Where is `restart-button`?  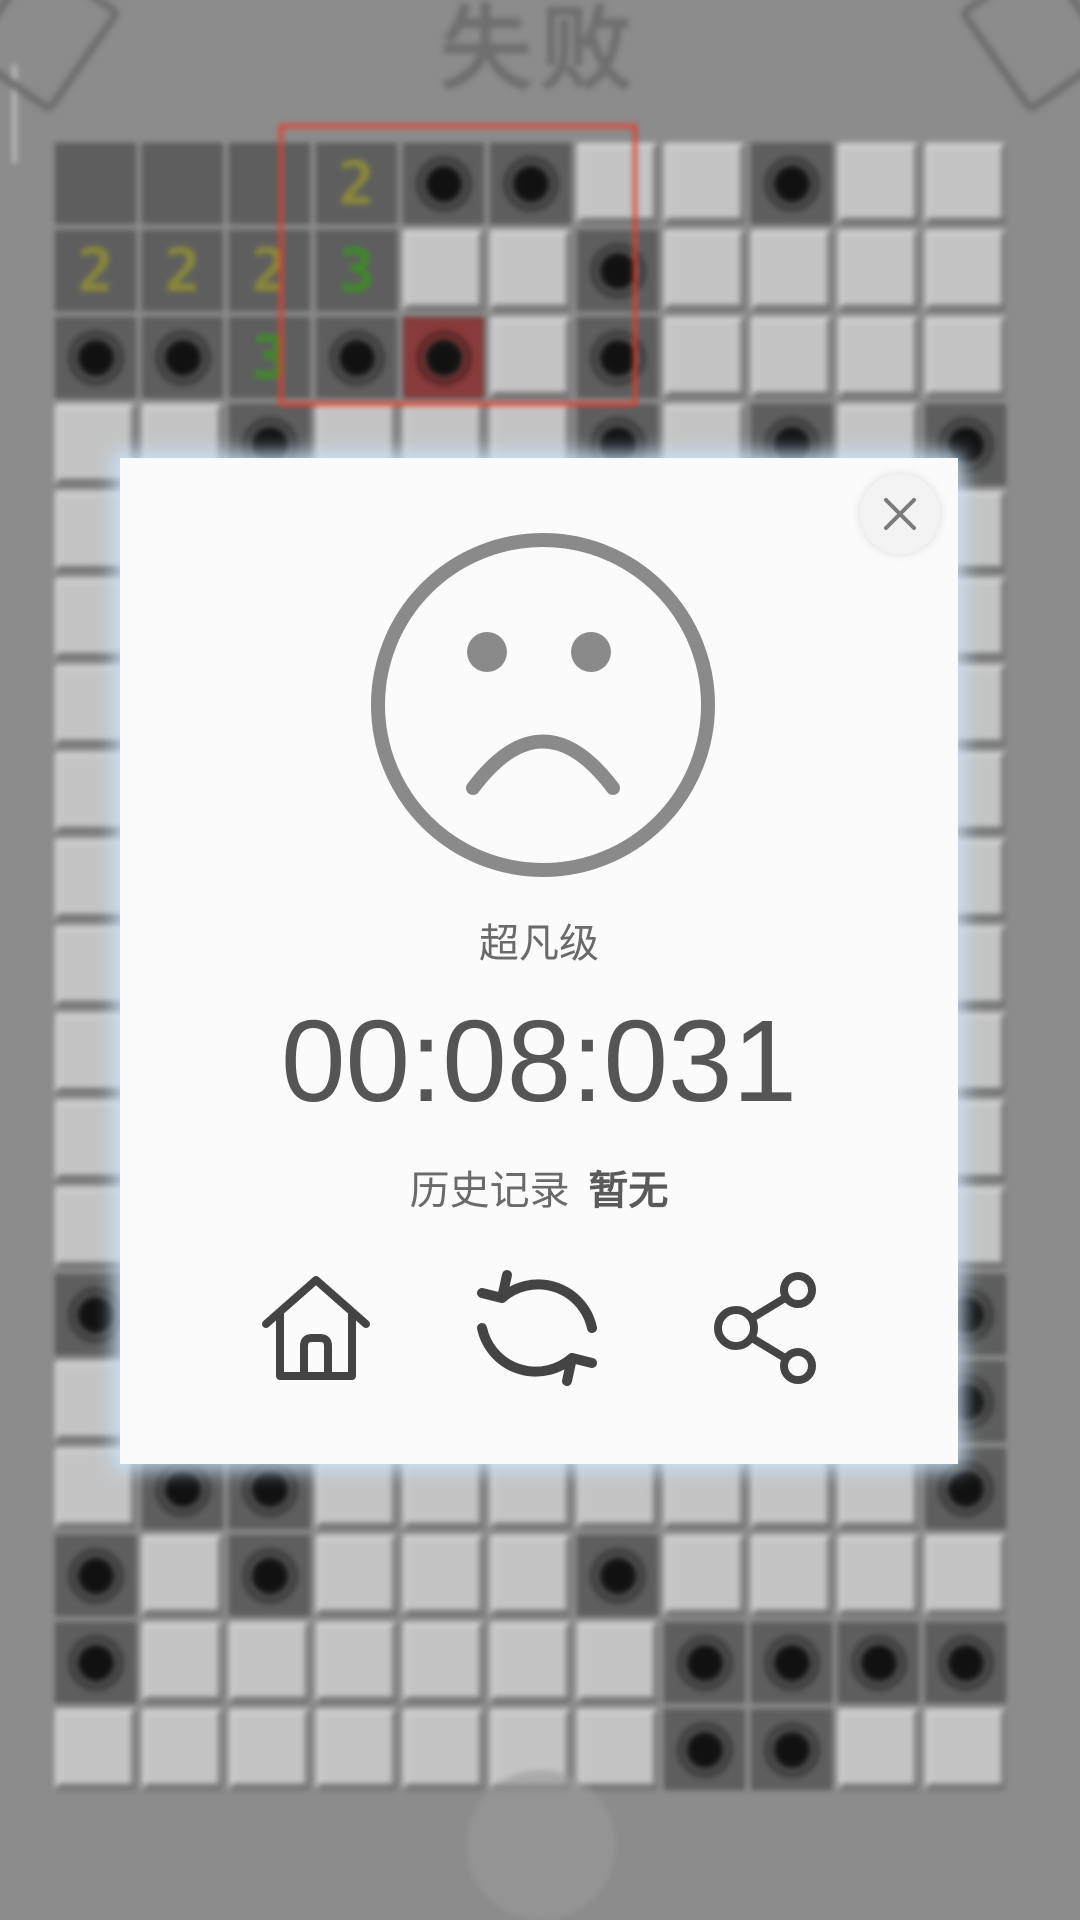
restart-button is located at coordinates (537, 1328).